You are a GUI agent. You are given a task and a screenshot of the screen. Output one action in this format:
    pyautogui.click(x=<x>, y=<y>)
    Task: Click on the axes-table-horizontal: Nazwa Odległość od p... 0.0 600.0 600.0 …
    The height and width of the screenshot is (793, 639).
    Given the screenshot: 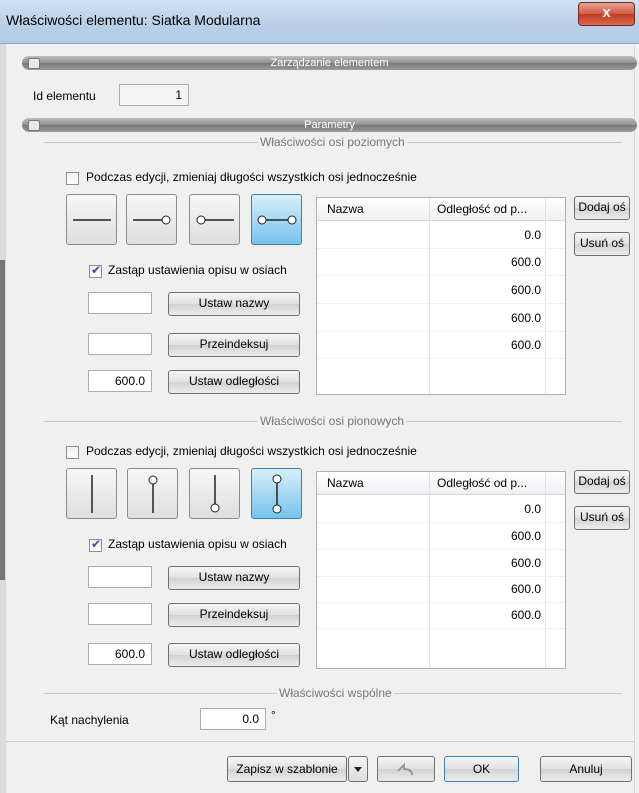 What is the action you would take?
    pyautogui.click(x=441, y=296)
    